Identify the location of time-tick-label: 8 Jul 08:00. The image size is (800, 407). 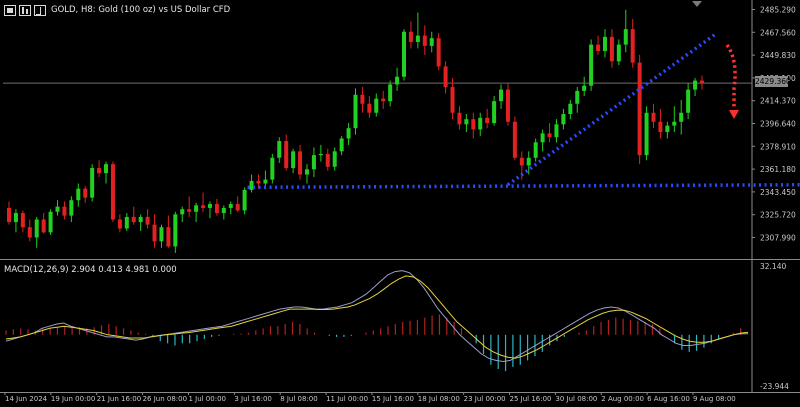
(299, 399).